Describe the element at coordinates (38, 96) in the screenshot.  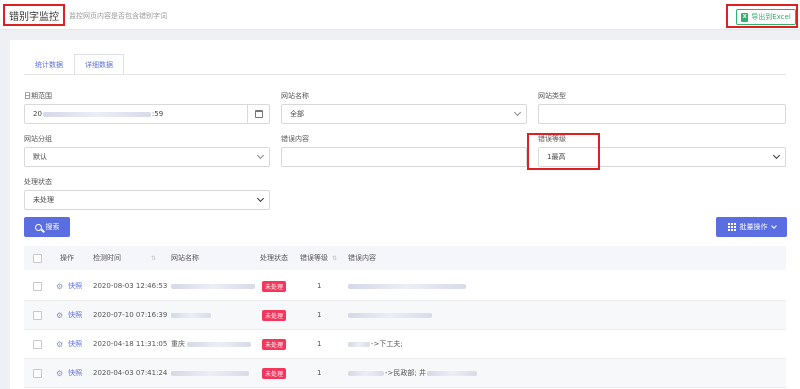
I see `date-range-label: 日期范围` at that location.